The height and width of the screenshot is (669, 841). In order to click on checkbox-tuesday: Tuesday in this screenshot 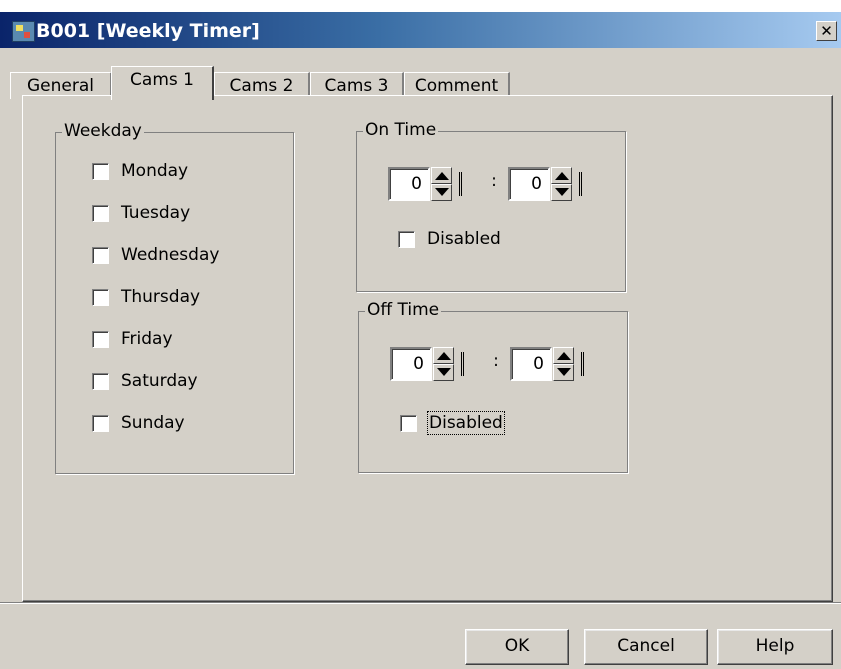, I will do `click(141, 213)`.